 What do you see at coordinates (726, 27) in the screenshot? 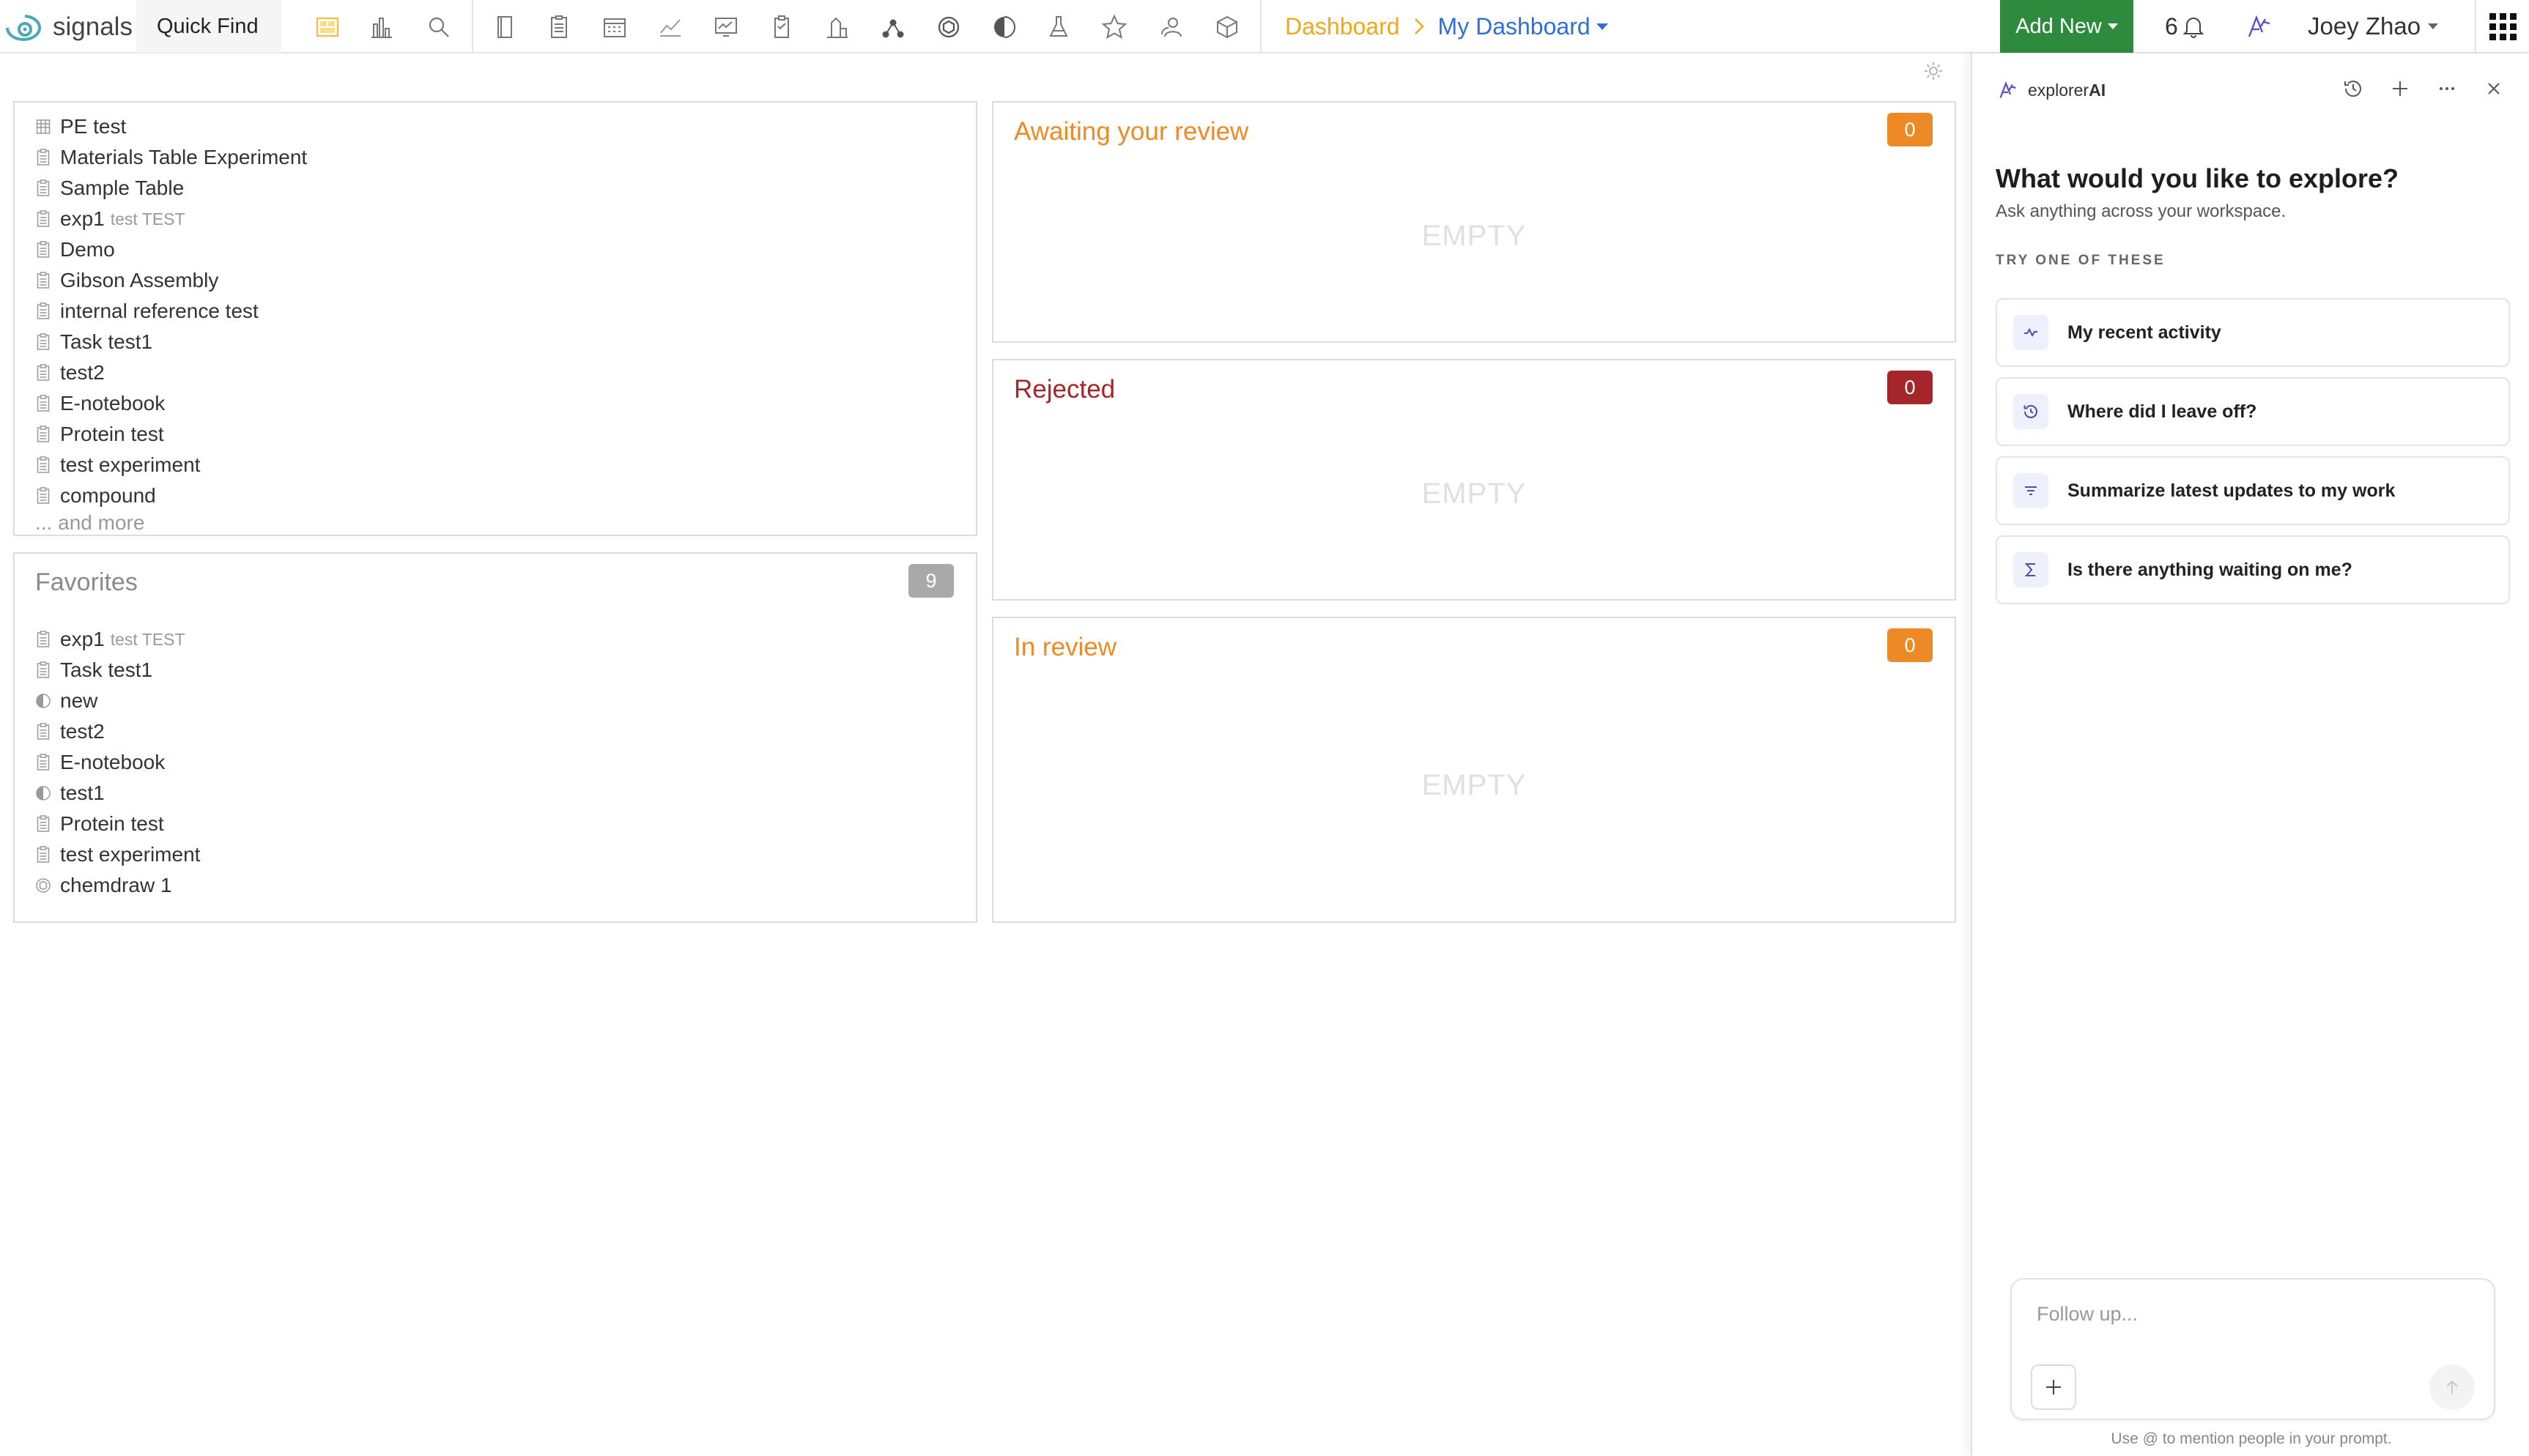
I see `presentation-icon` at bounding box center [726, 27].